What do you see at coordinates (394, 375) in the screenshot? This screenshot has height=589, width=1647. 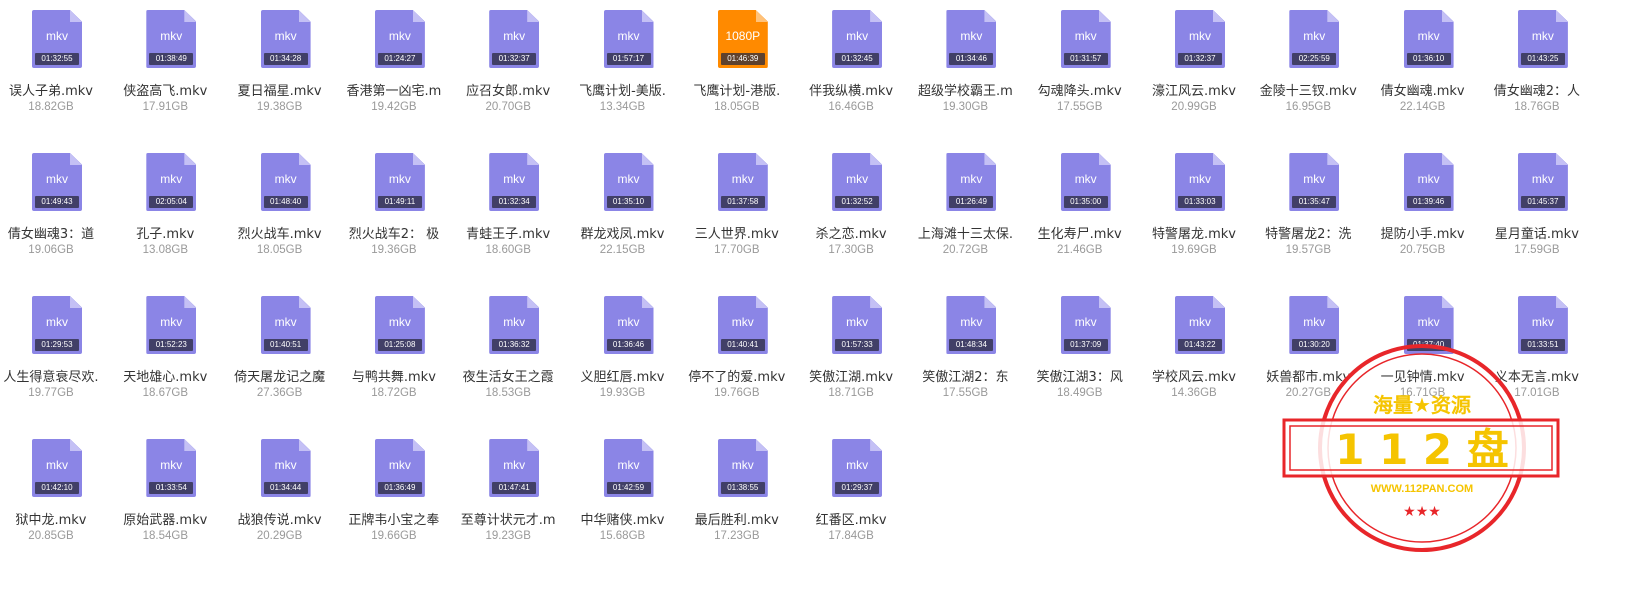 I see `file-name: 与鸭共舞.mkv` at bounding box center [394, 375].